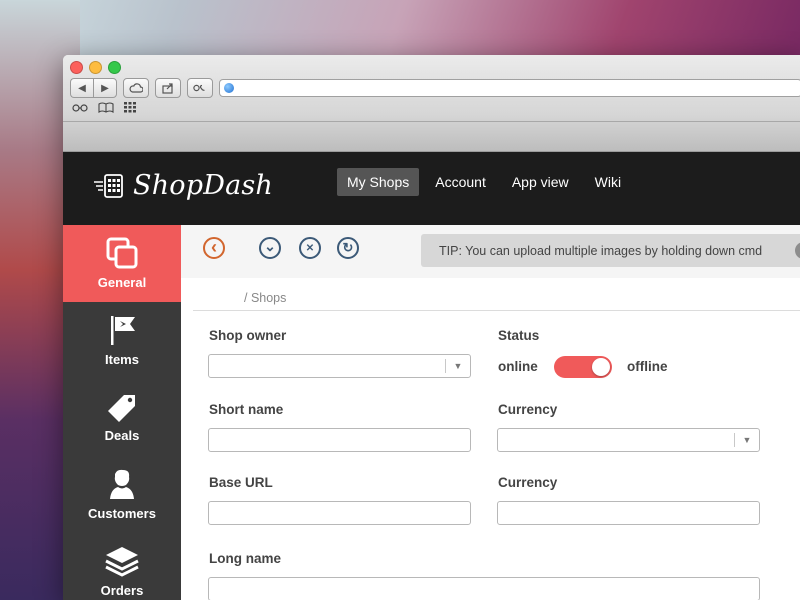 The height and width of the screenshot is (600, 800). I want to click on brand-logo: ShopDash, so click(183, 185).